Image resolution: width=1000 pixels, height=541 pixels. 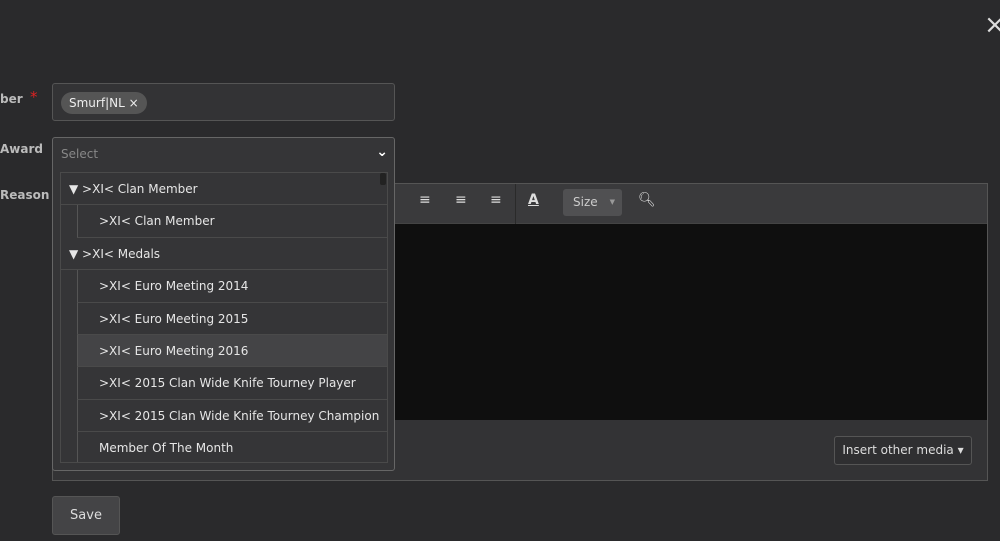 What do you see at coordinates (383, 179) in the screenshot?
I see `scrollbar` at bounding box center [383, 179].